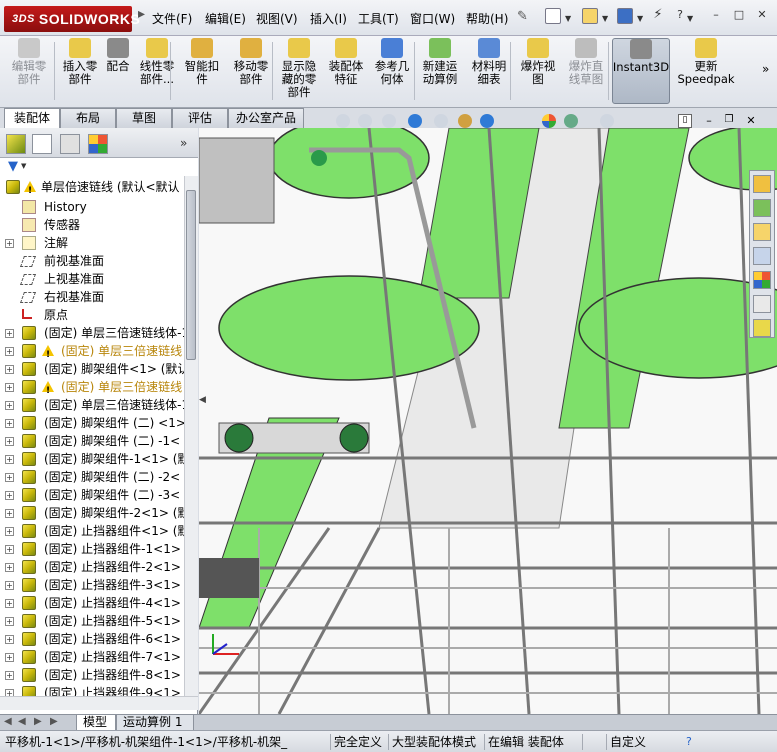 The image size is (777, 752). I want to click on viewport-minimize-icon: –, so click(709, 121).